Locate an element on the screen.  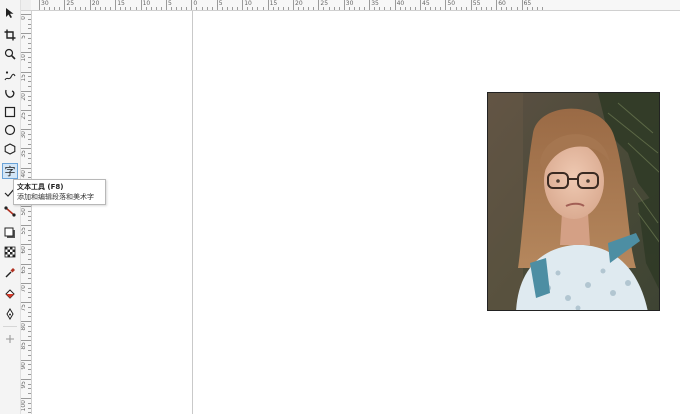
zoom-tool is located at coordinates (10, 54).